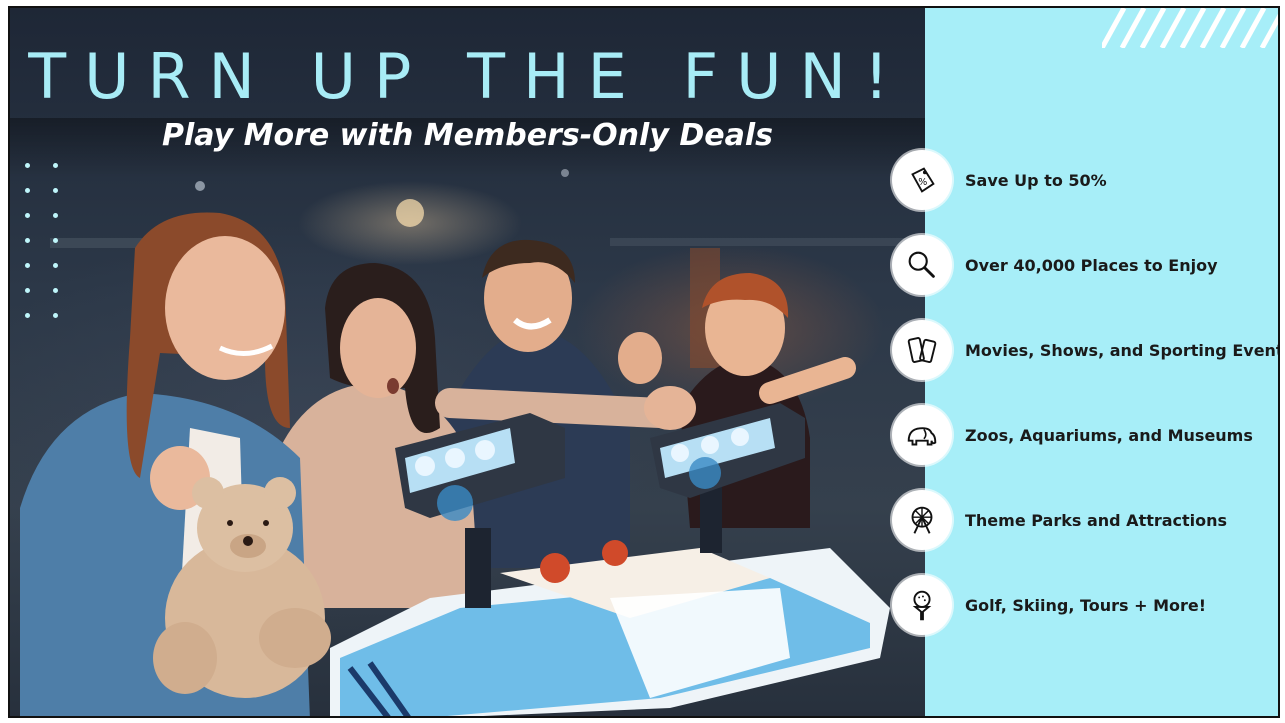 Image resolution: width=1285 pixels, height=723 pixels. What do you see at coordinates (1091, 265) in the screenshot?
I see `feature-label: Over 40,000 Places to Enjoy` at bounding box center [1091, 265].